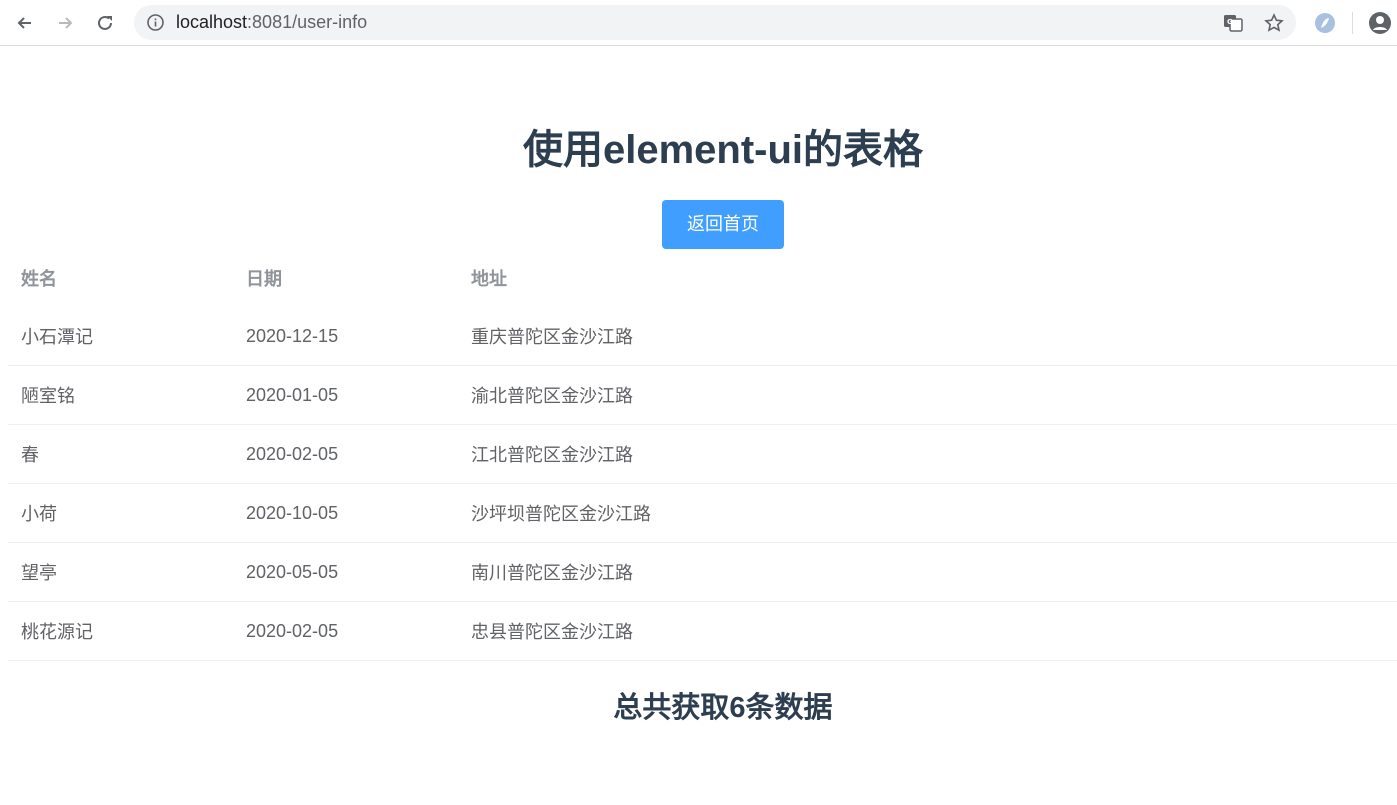 This screenshot has height=805, width=1397. Describe the element at coordinates (212, 22) in the screenshot. I see `url-host: localhost` at that location.